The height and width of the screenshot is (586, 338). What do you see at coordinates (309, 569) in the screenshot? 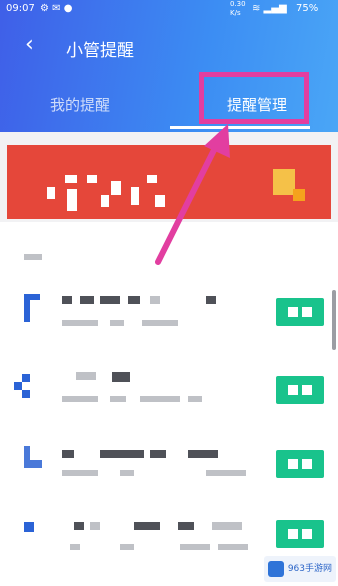
I see `watermark-text: 963手游网` at bounding box center [309, 569].